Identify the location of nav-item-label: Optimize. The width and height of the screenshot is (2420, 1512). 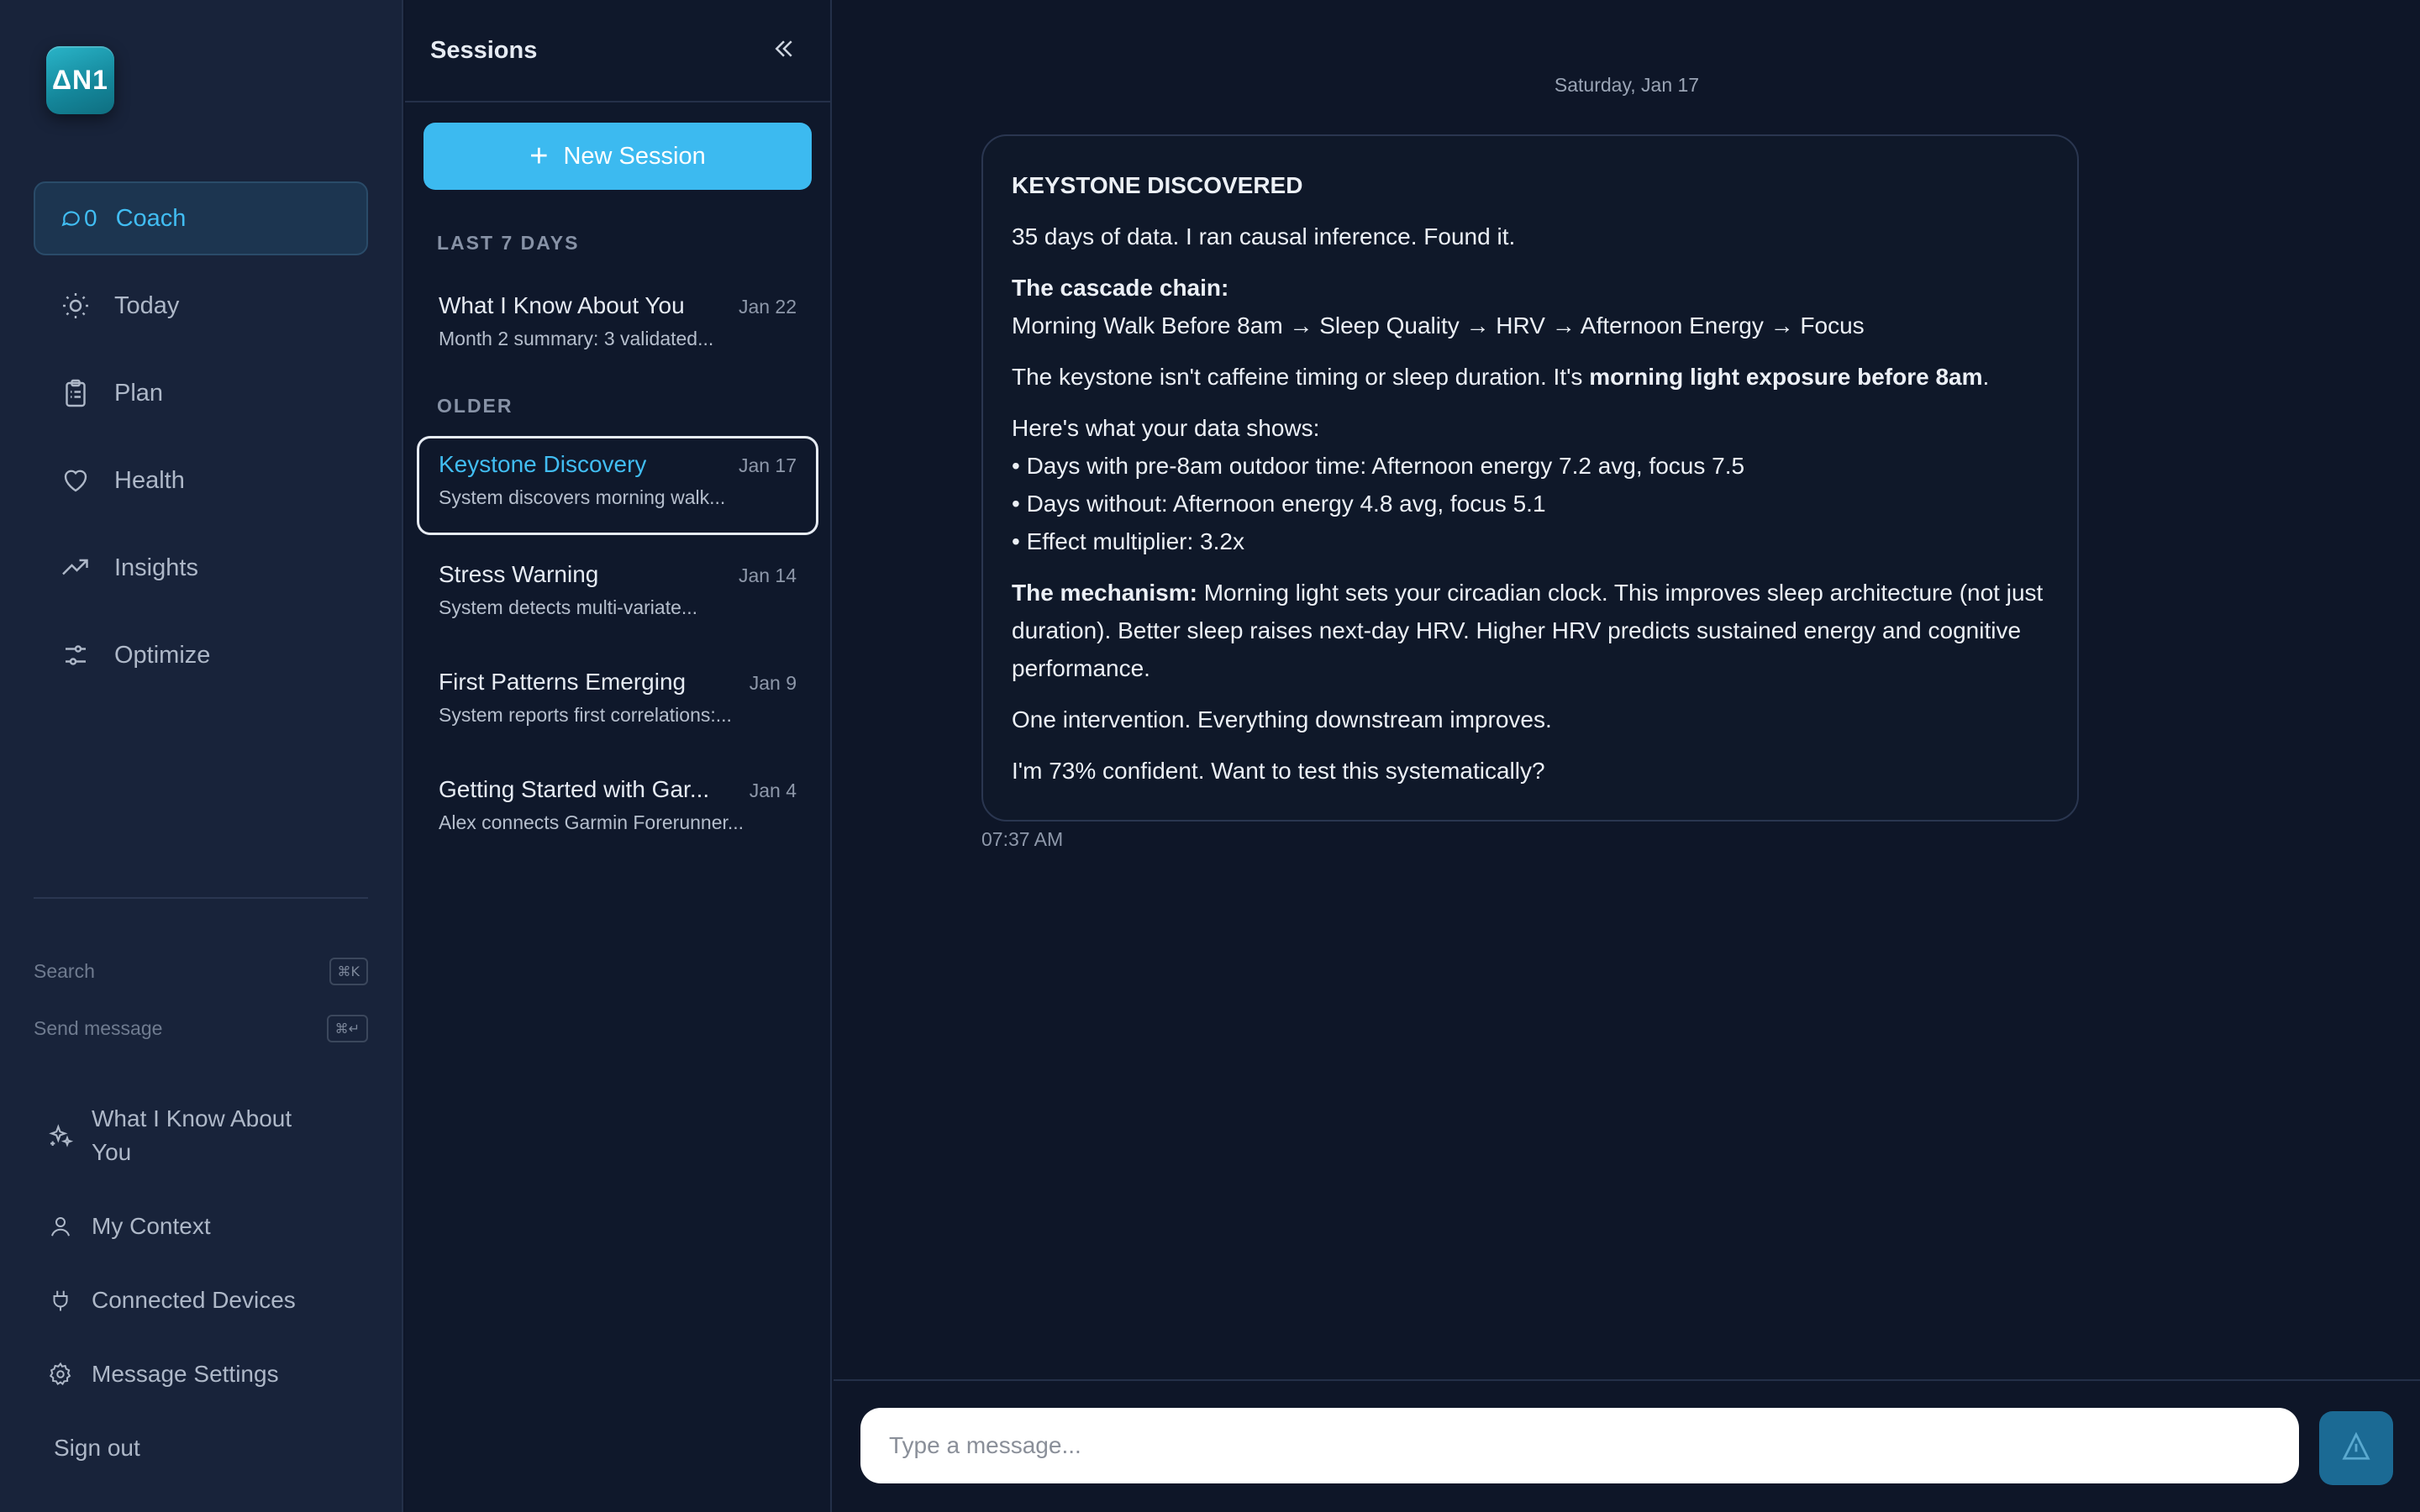
(162, 655).